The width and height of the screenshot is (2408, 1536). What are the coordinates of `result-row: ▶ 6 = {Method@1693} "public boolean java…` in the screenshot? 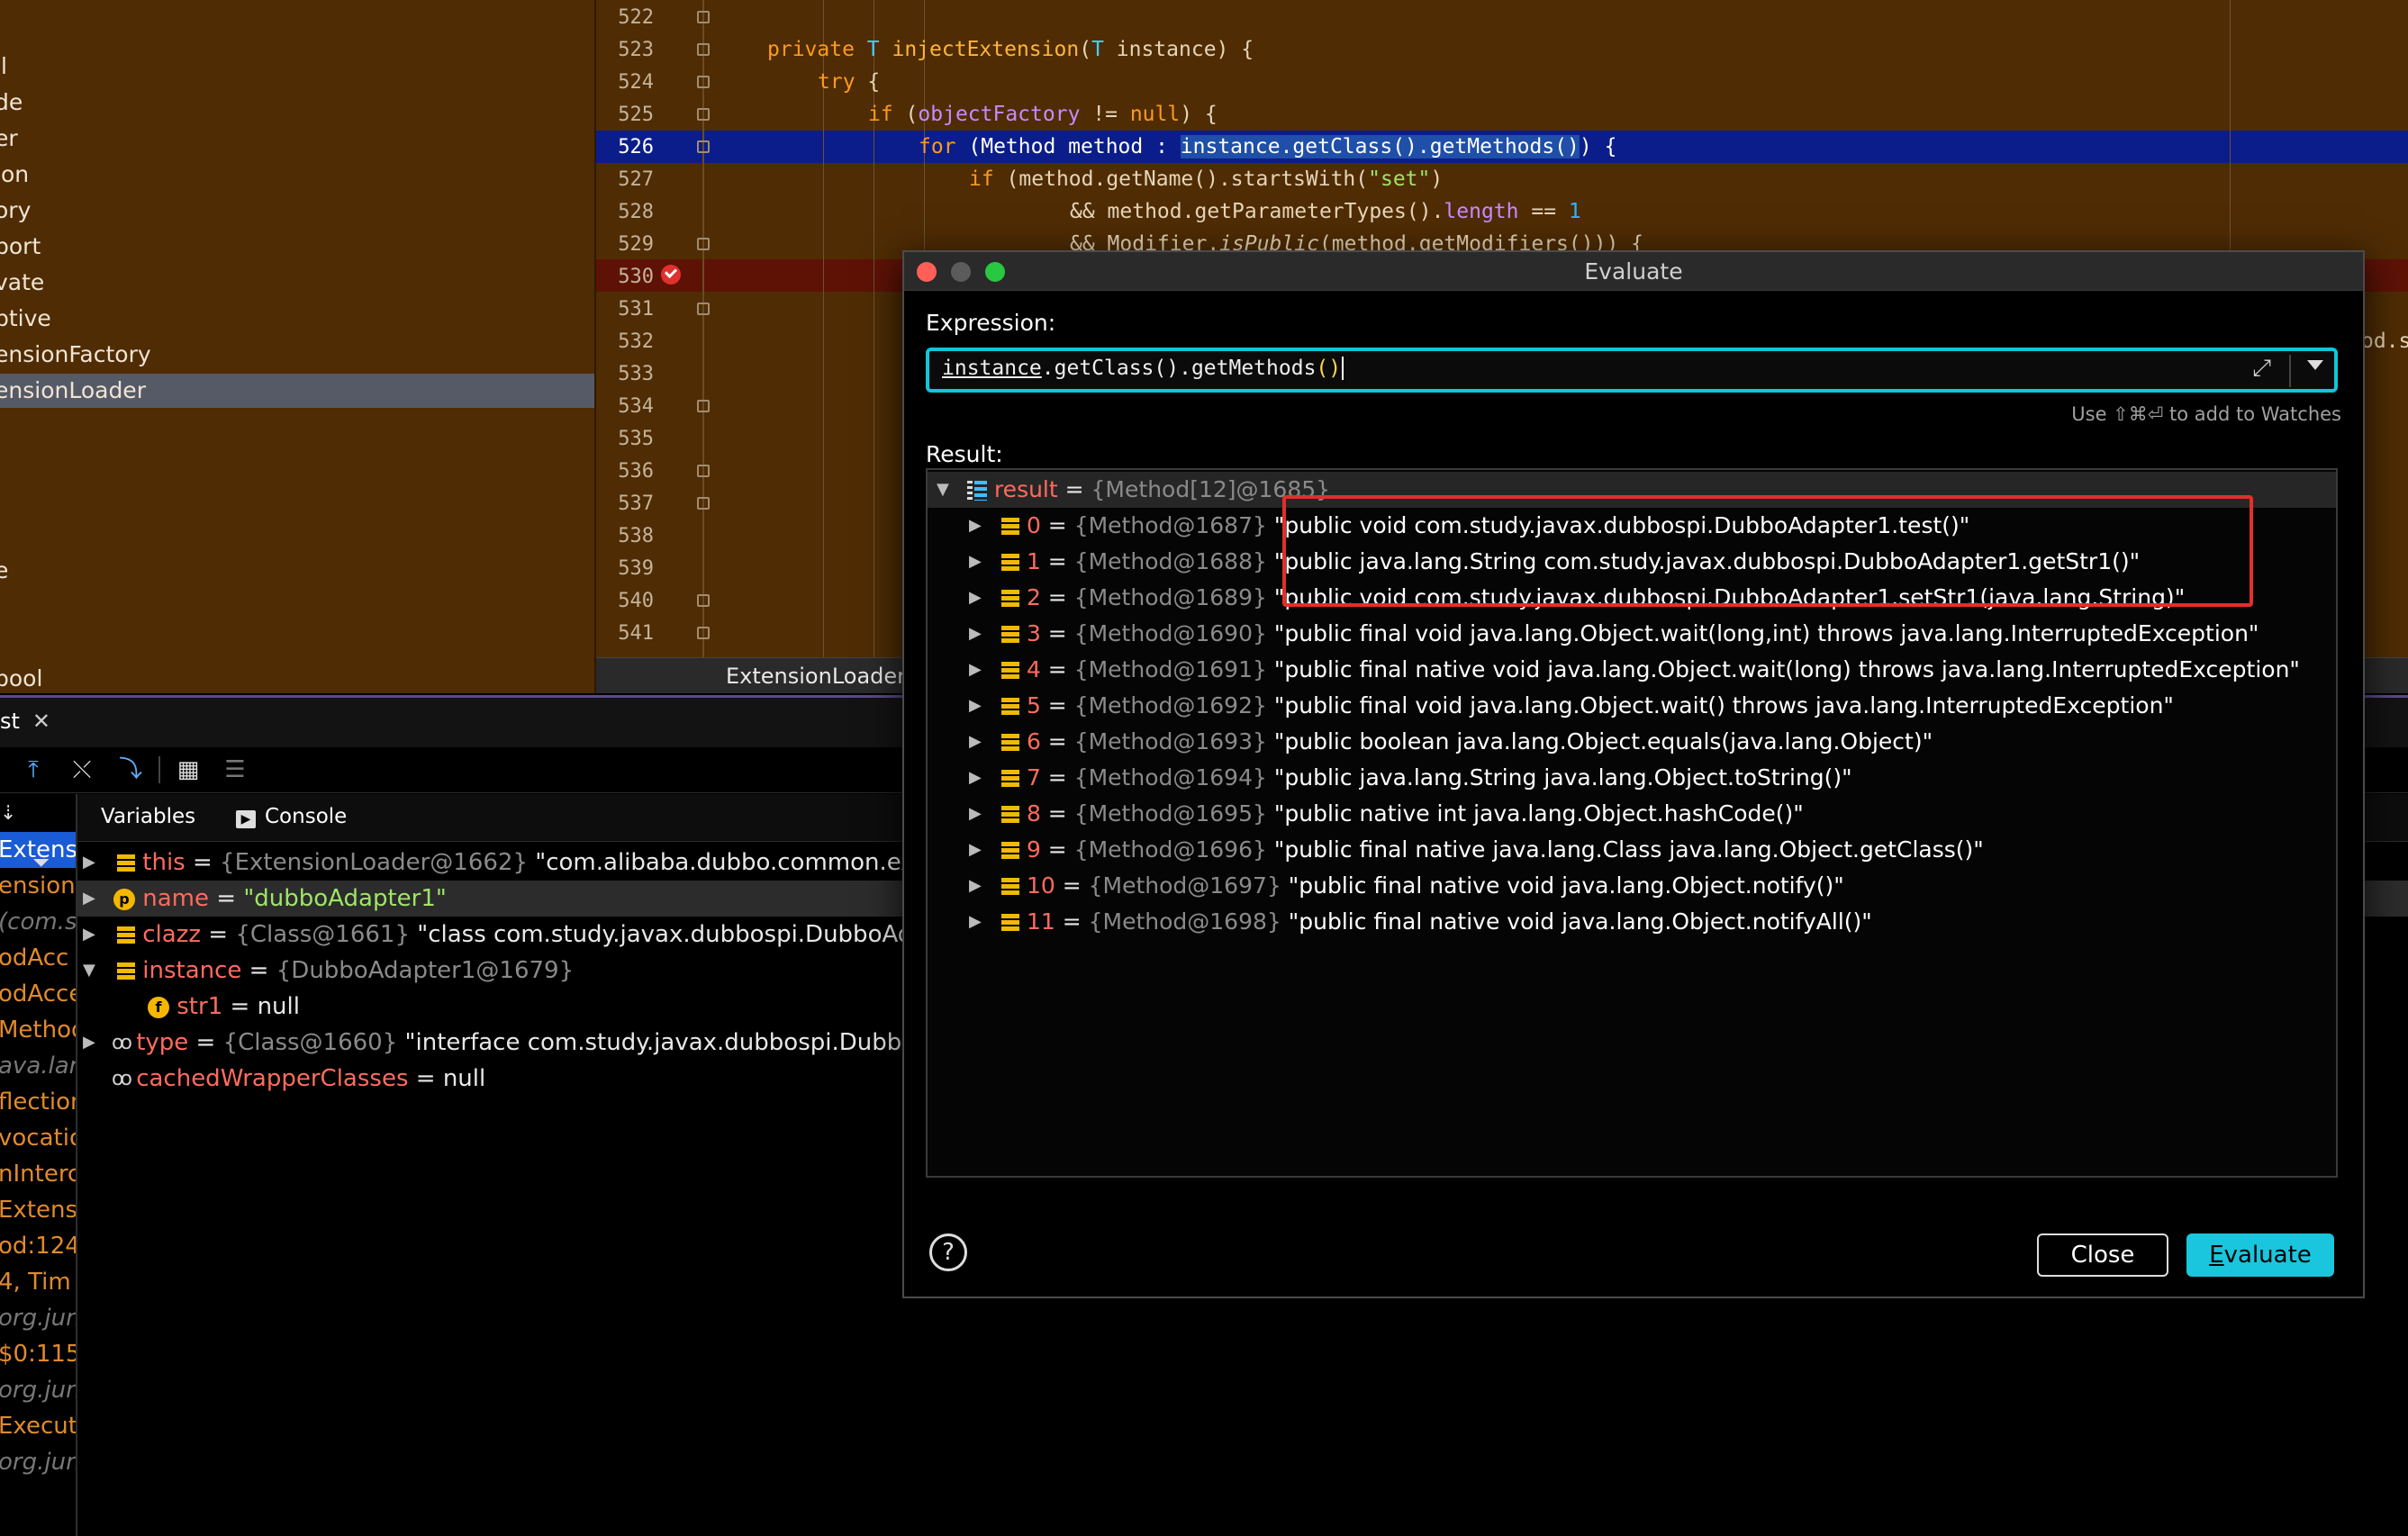 It's located at (1632, 742).